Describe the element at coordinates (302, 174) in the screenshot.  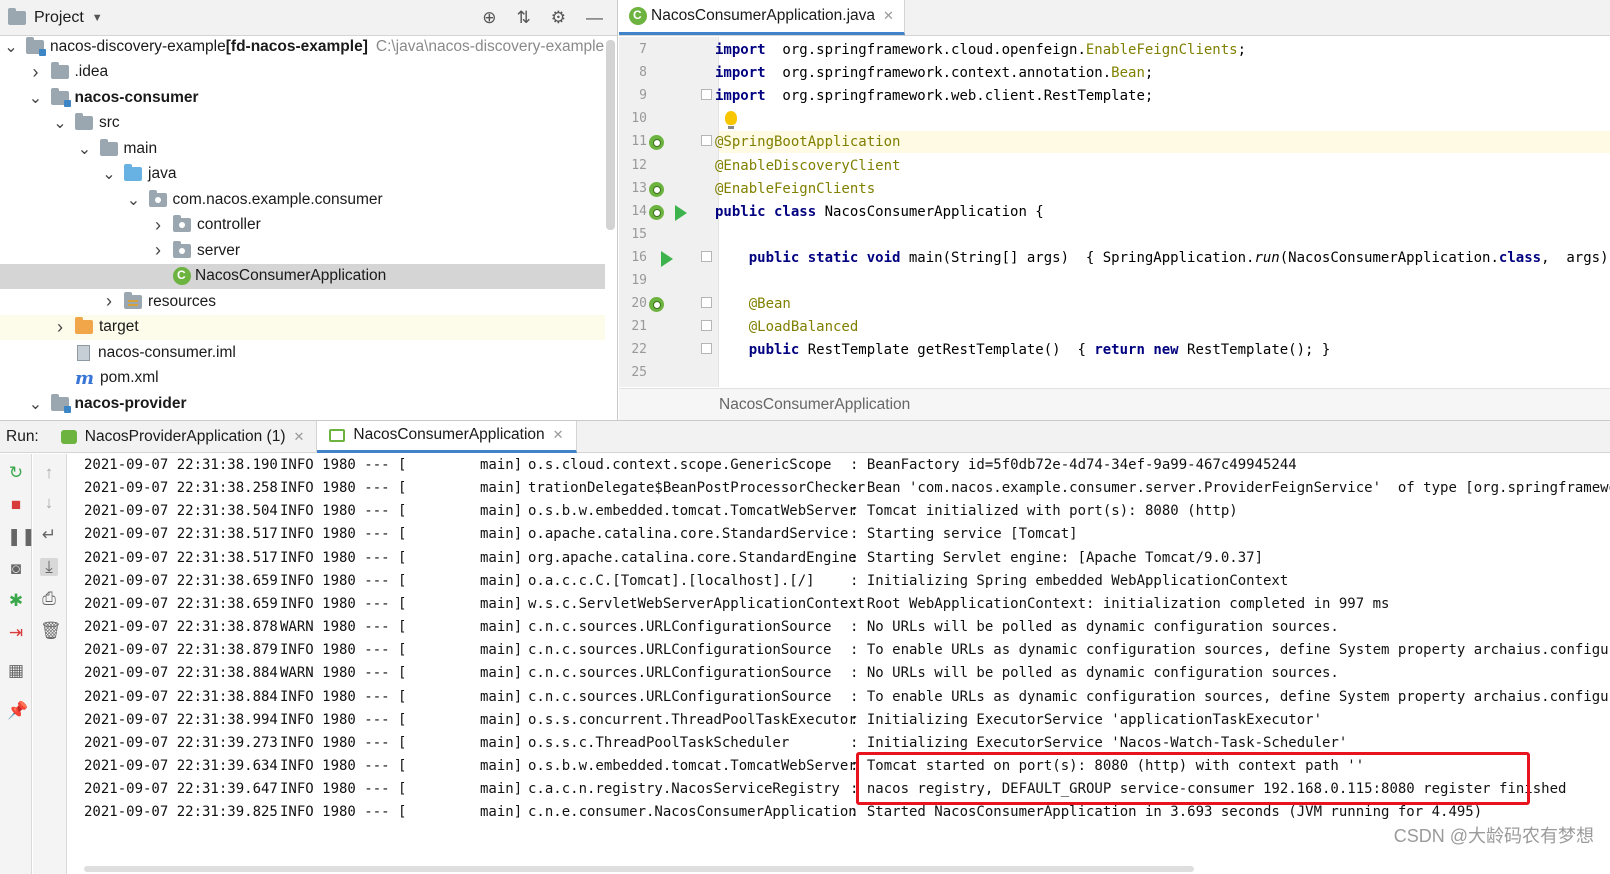
I see `tree-item: ⌄ java` at that location.